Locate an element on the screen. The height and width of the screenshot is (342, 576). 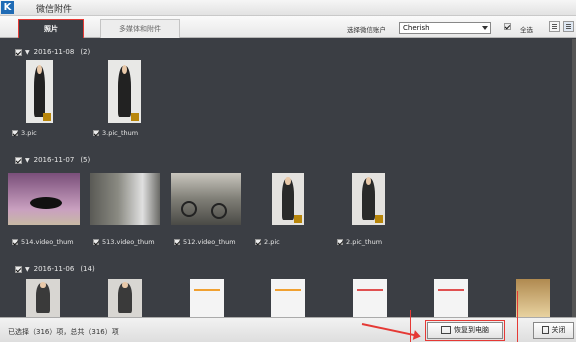
tab-media-attachments: 多媒体和附件 is located at coordinates (140, 28).